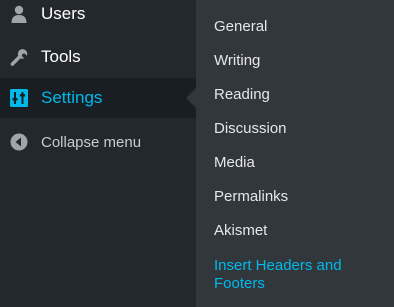 The image size is (394, 307). I want to click on settings-sliders-icon, so click(19, 98).